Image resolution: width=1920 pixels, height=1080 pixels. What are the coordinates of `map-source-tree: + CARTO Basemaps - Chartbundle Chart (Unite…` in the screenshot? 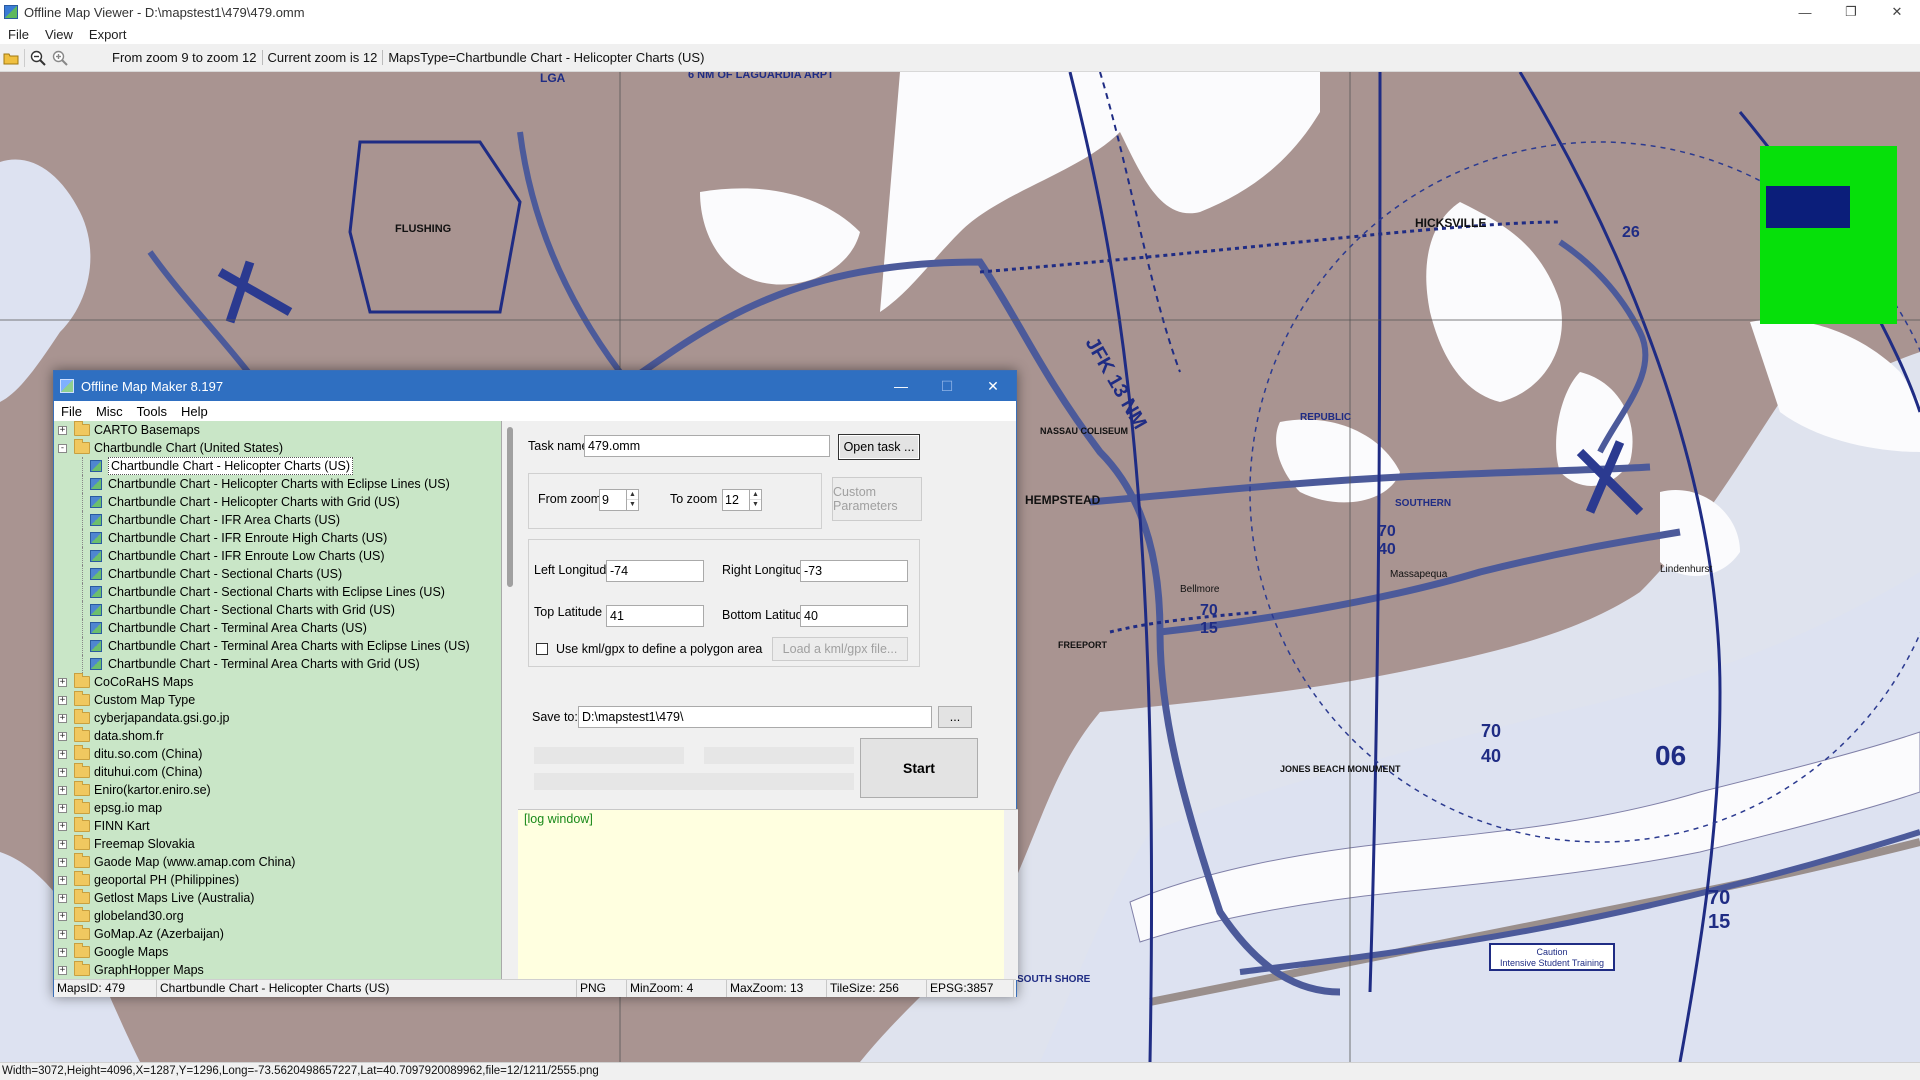 It's located at (278, 700).